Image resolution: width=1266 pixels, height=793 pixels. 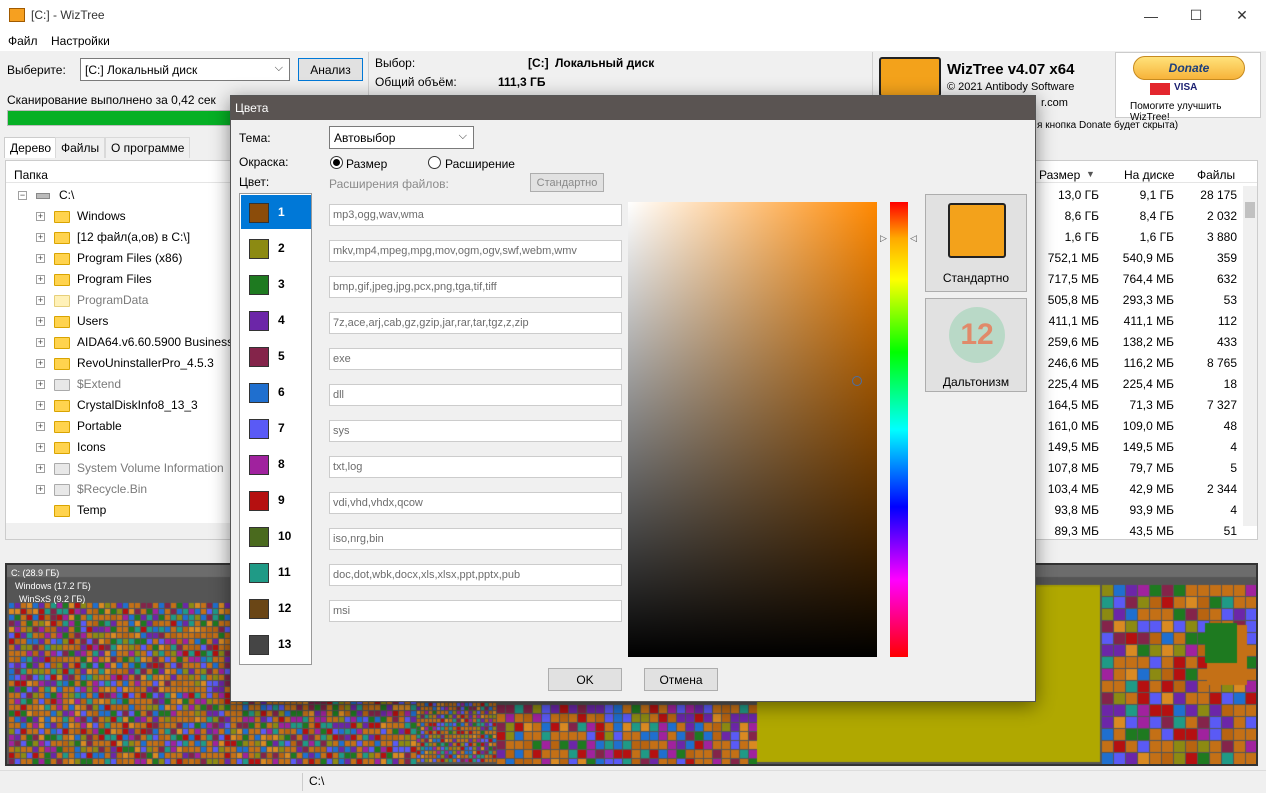 What do you see at coordinates (1250, 356) in the screenshot?
I see `vertical-scrollbar` at bounding box center [1250, 356].